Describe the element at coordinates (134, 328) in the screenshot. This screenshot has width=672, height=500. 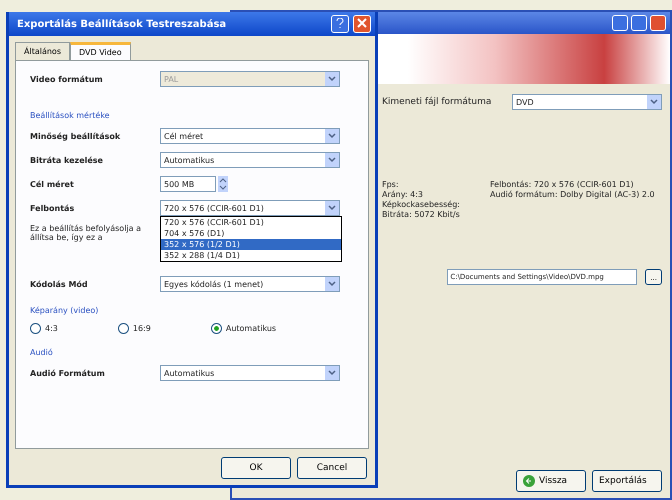
I see `radio-option: 16:9` at that location.